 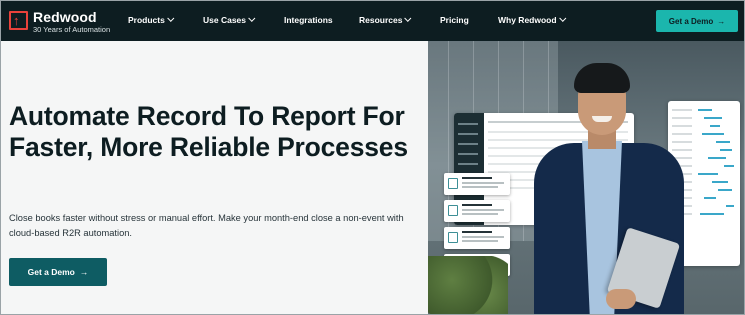 I want to click on get-demo-button-hero: Get a Demo →, so click(x=58, y=272).